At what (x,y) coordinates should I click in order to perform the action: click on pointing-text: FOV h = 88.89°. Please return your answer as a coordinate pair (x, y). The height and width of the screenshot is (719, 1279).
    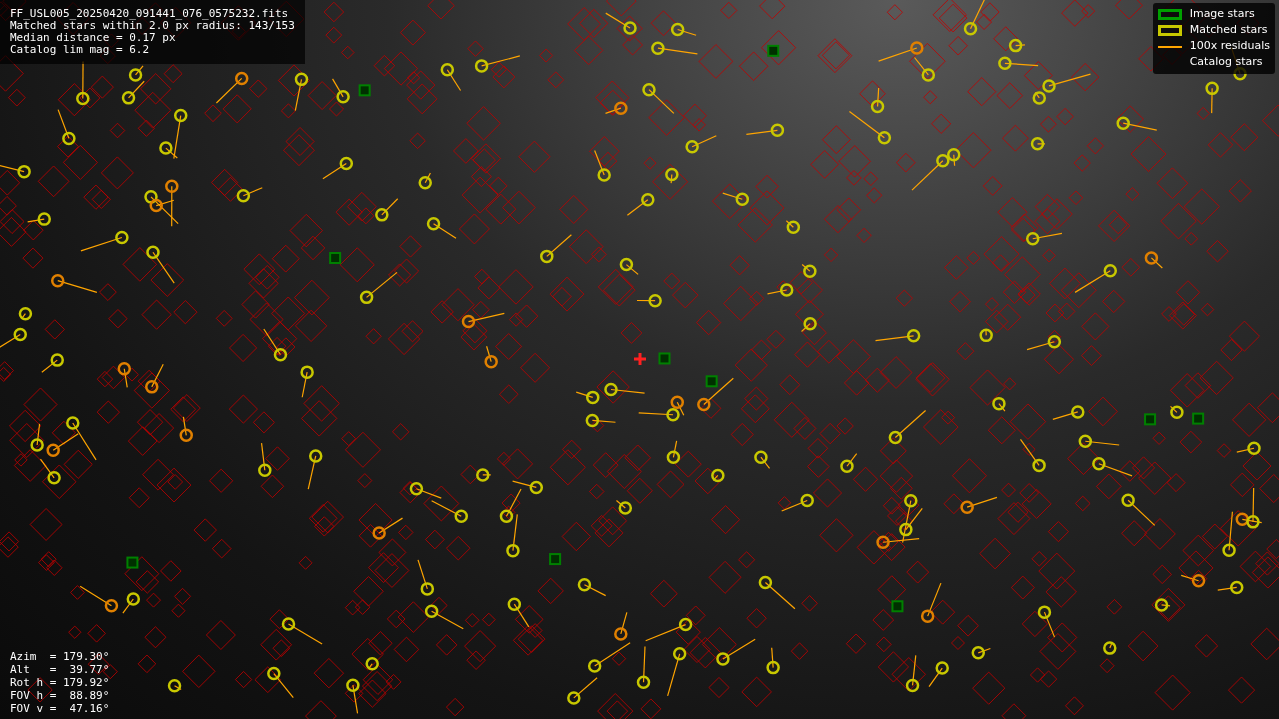
    Looking at the image, I should click on (60, 695).